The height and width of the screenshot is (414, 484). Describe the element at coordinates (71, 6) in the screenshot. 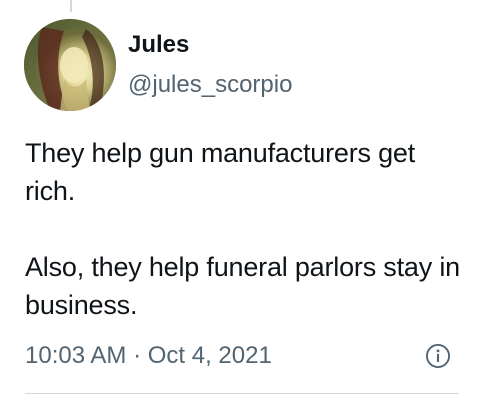

I see `thread-connector-line` at that location.